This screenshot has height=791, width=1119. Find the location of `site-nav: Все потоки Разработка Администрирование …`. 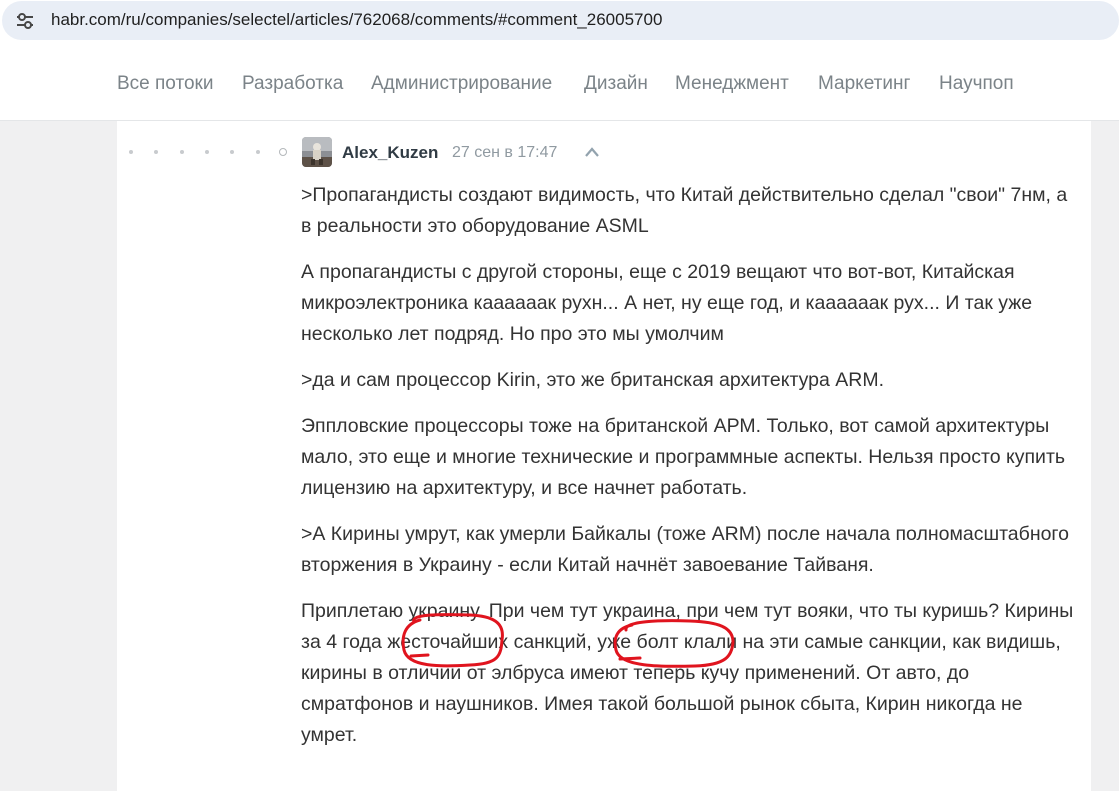

site-nav: Все потоки Разработка Администрирование … is located at coordinates (559, 83).